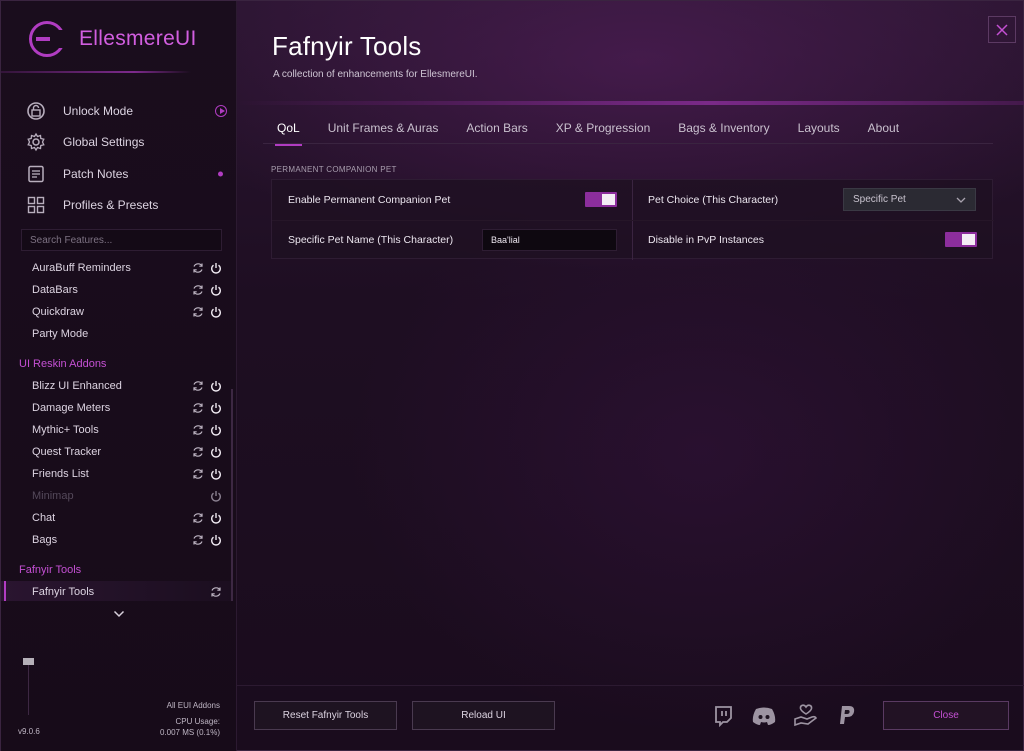 The height and width of the screenshot is (751, 1024). What do you see at coordinates (909, 199) in the screenshot?
I see `pet-choice-dropdown: Specific Pet` at bounding box center [909, 199].